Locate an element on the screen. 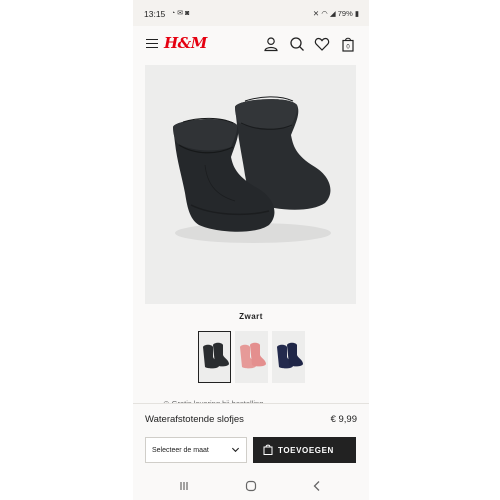  site-header: H&M 0 is located at coordinates (251, 44).